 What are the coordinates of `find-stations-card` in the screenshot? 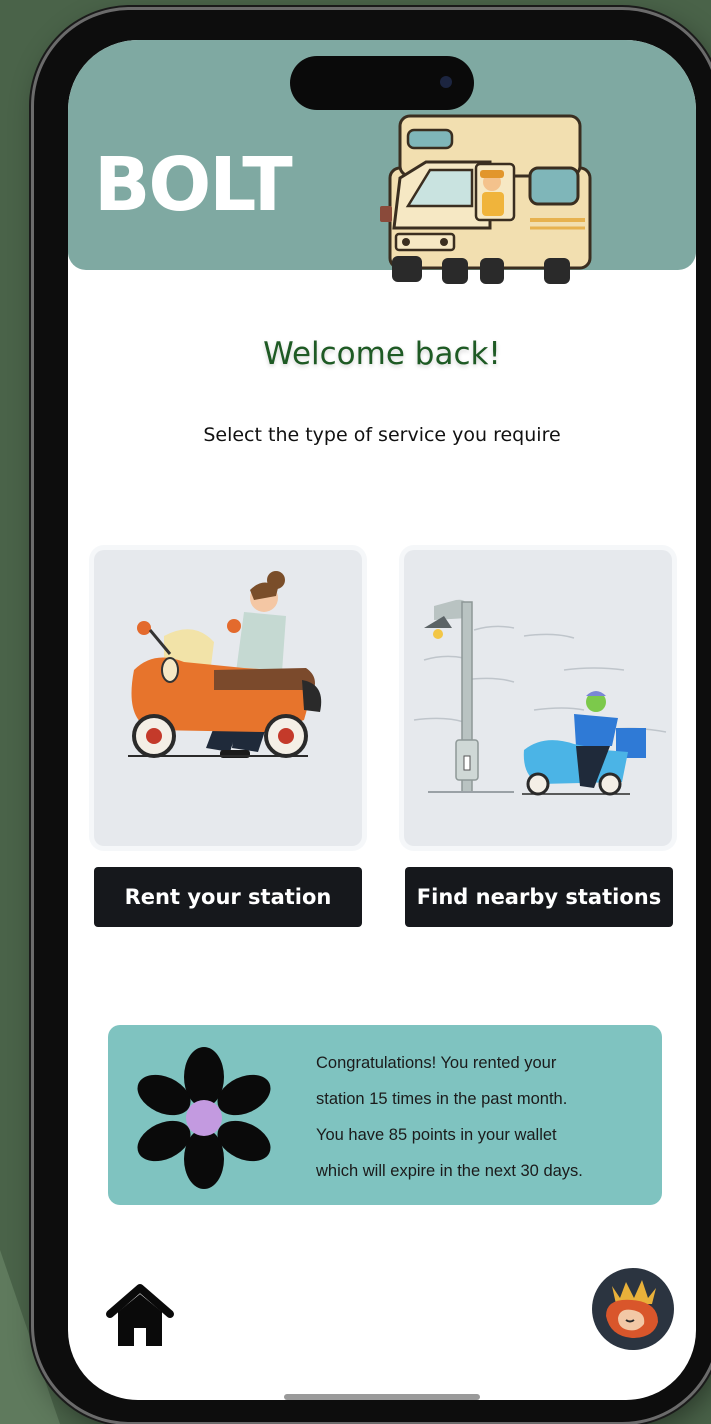 It's located at (538, 698).